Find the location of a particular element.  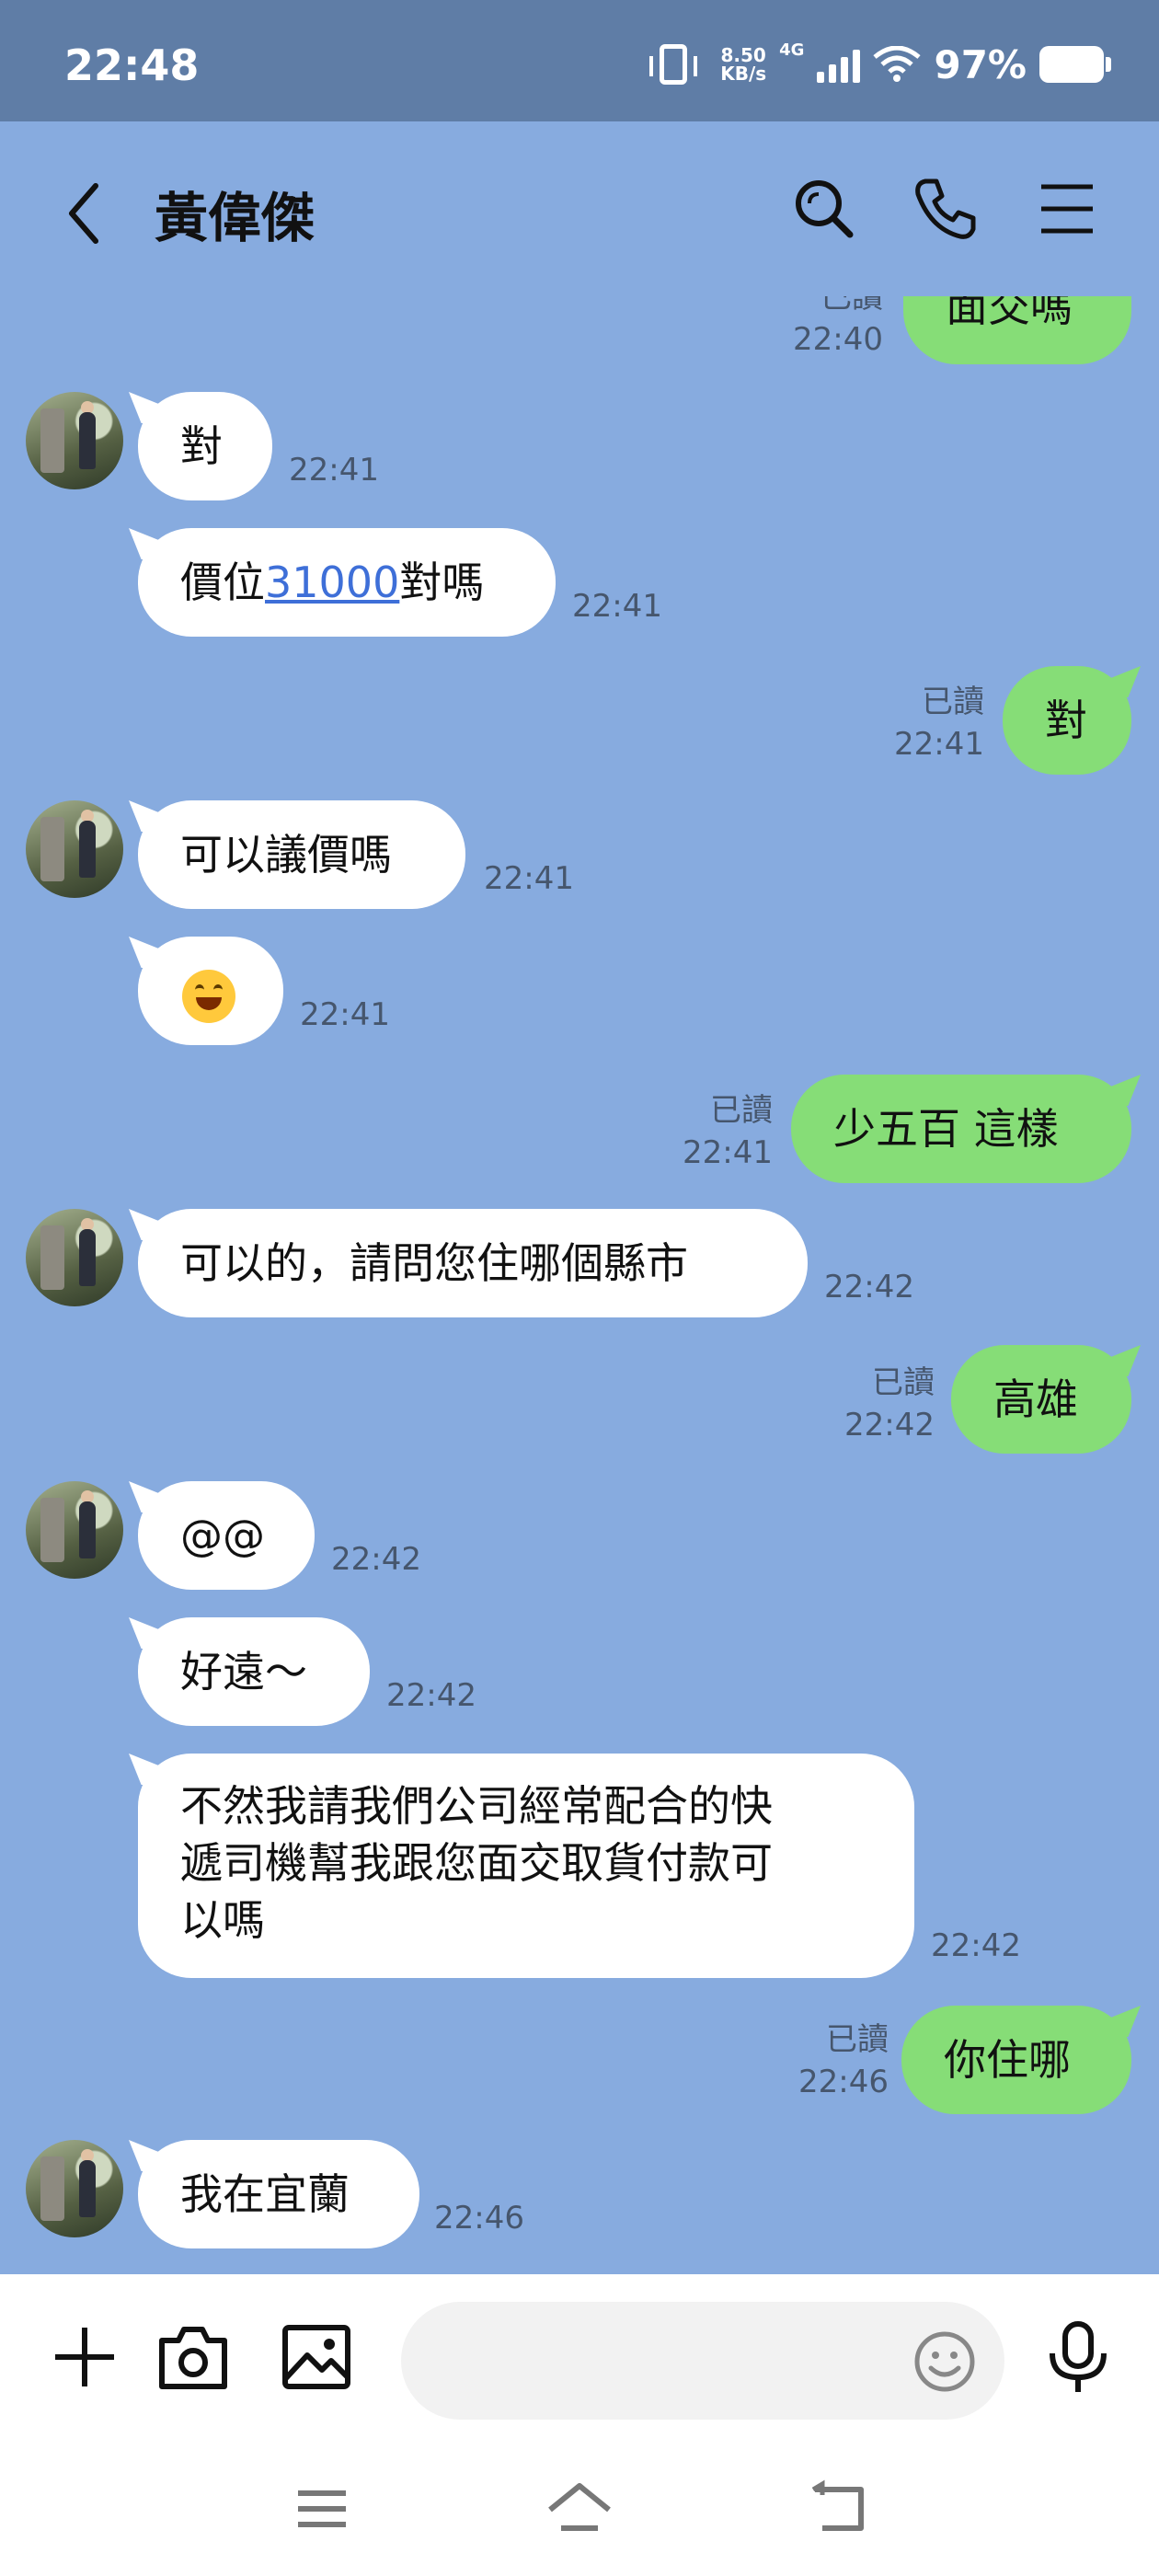

message-text: @@ is located at coordinates (222, 1535).